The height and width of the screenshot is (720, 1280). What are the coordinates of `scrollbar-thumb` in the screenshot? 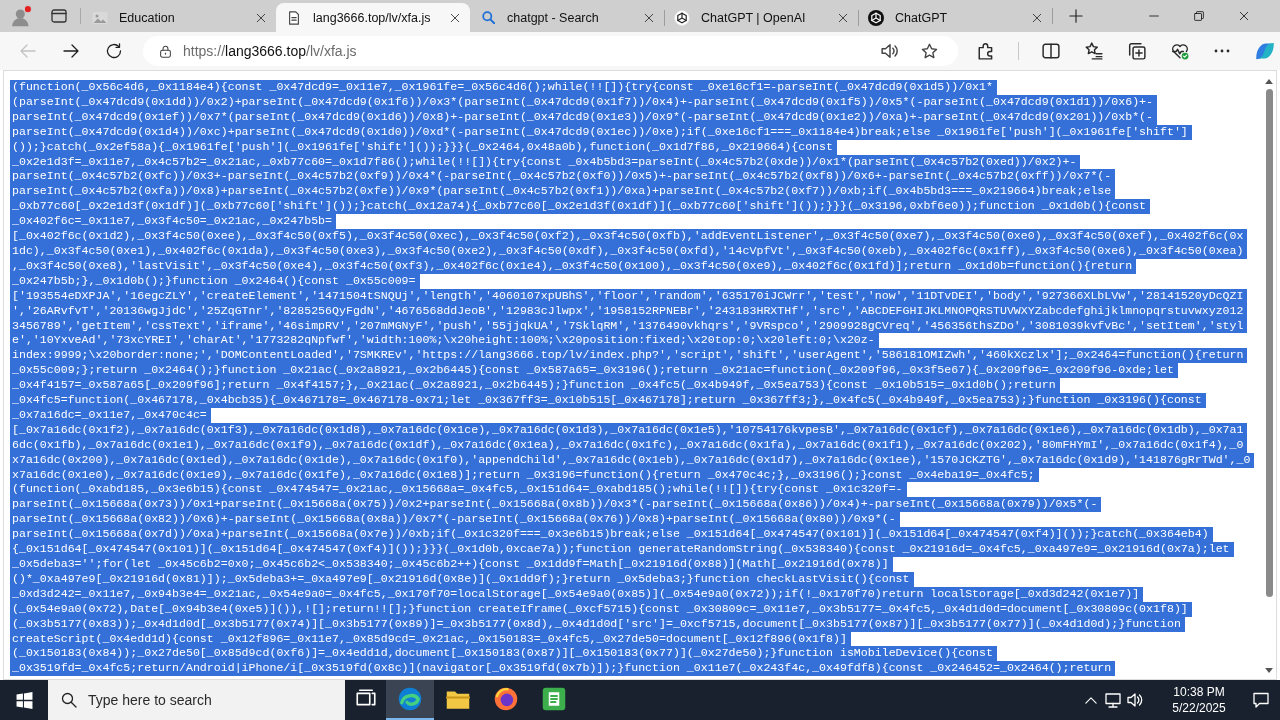 It's located at (1269, 343).